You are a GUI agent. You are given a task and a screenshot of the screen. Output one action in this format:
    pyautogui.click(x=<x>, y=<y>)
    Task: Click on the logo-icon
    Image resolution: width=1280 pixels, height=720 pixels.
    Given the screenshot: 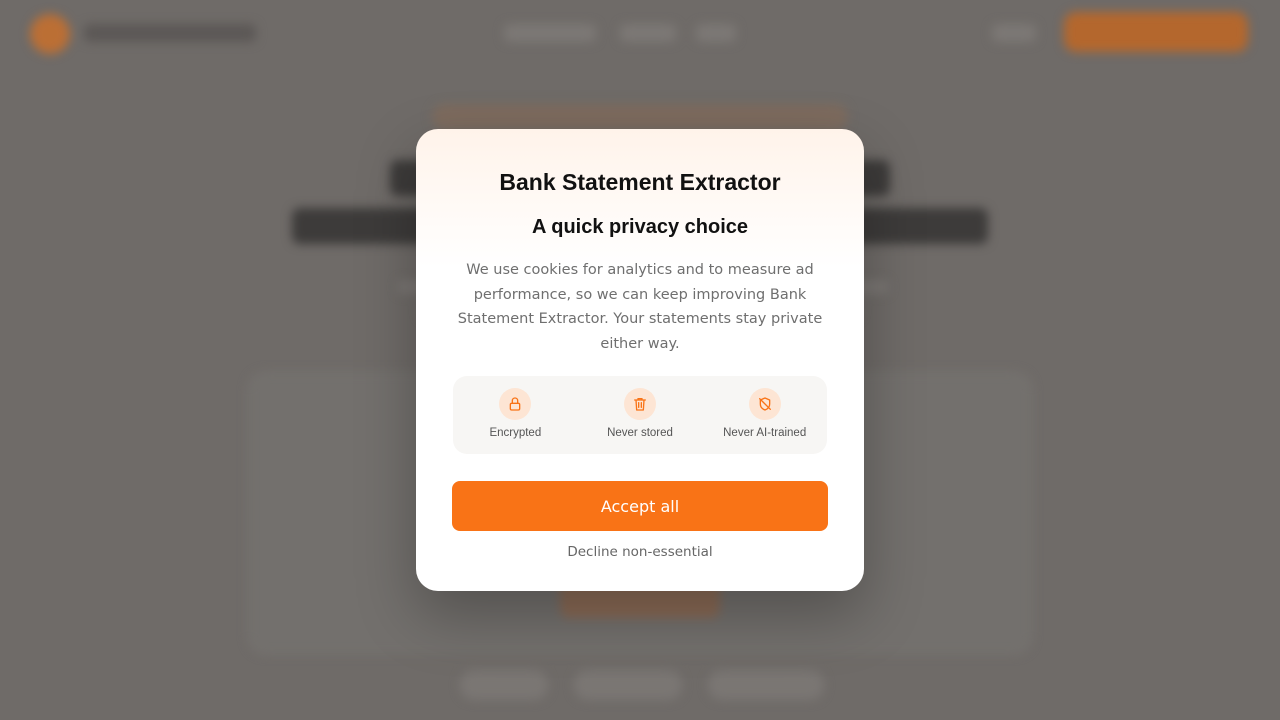 What is the action you would take?
    pyautogui.click(x=50, y=34)
    